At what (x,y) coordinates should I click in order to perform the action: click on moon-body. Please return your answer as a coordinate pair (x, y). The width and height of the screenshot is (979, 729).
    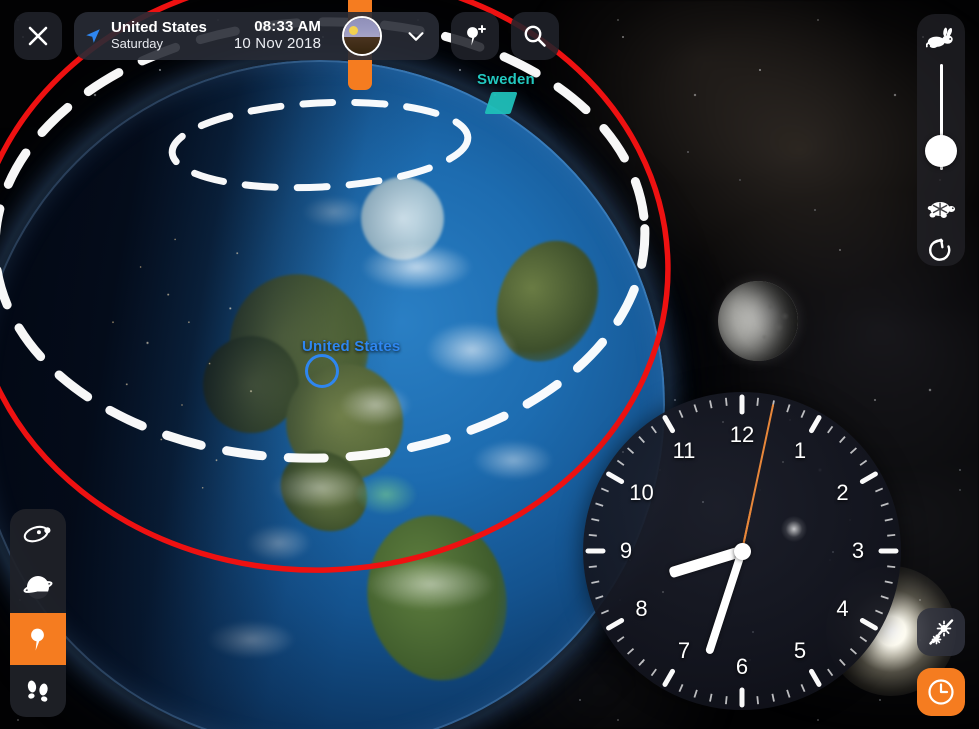
    Looking at the image, I should click on (758, 321).